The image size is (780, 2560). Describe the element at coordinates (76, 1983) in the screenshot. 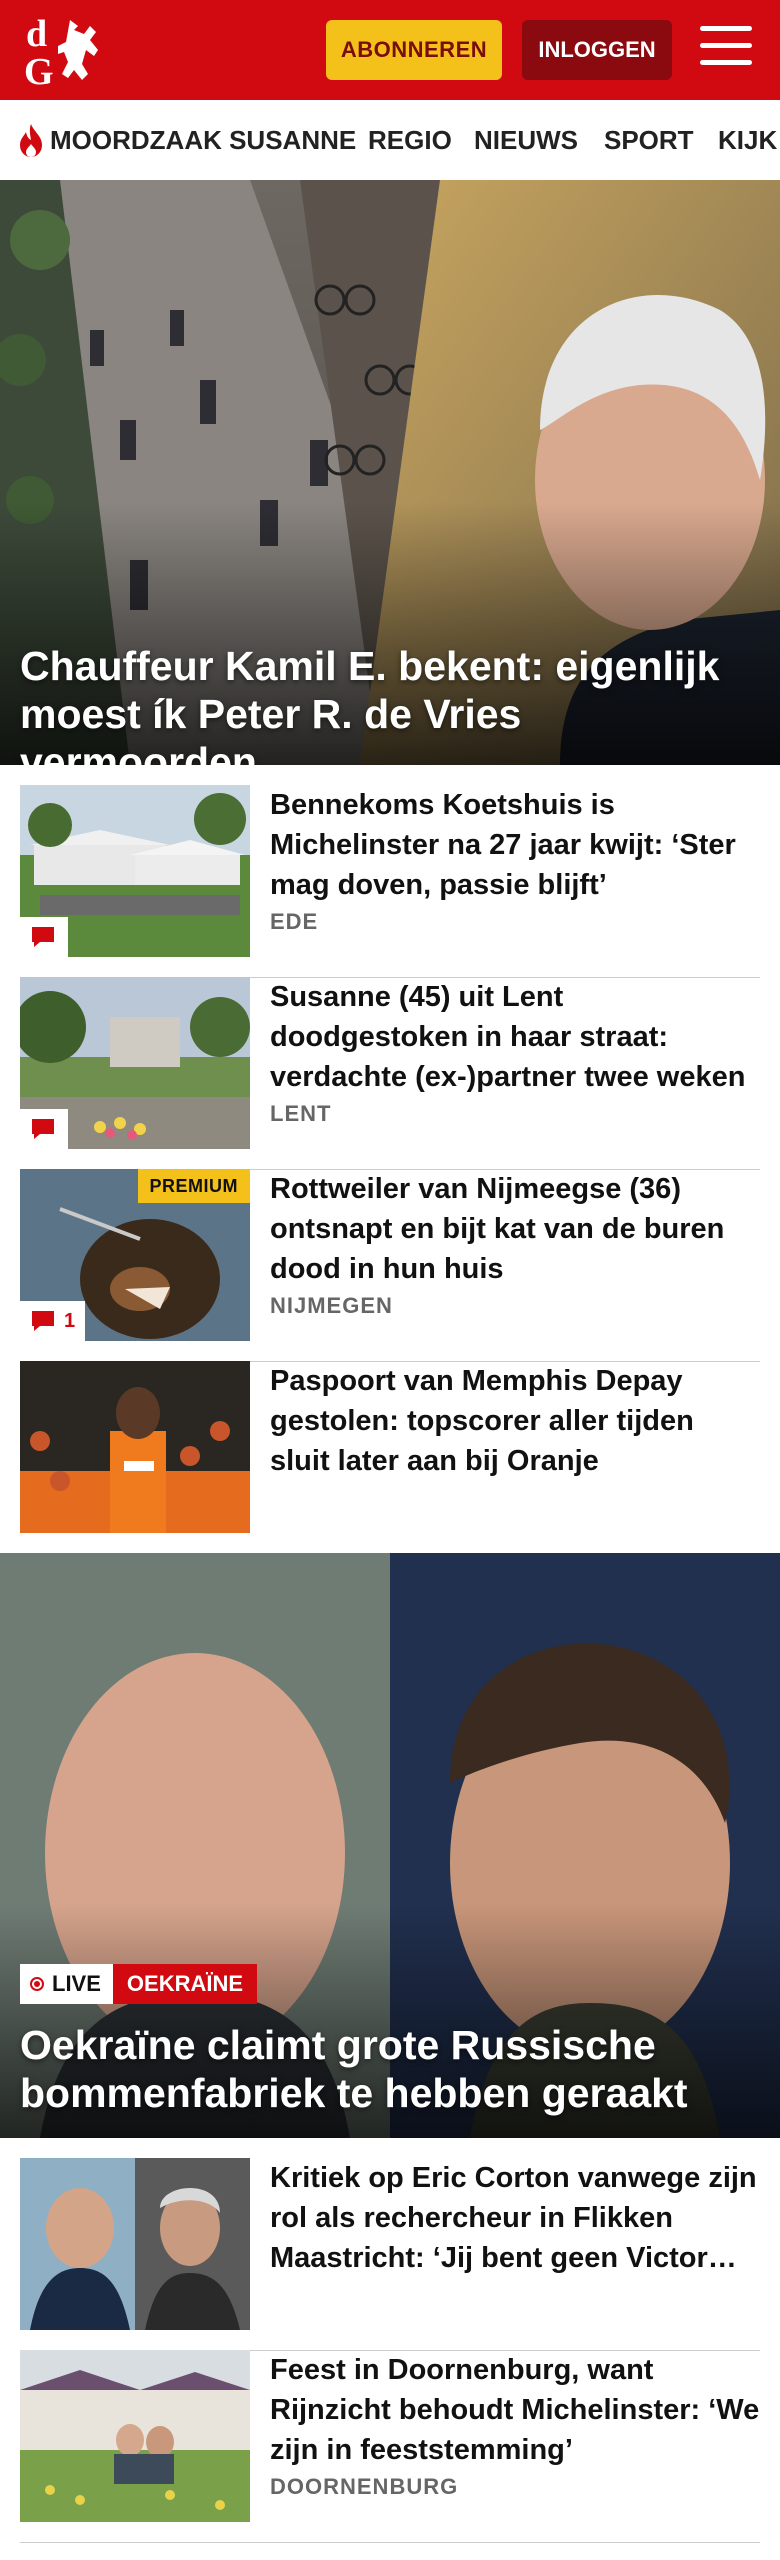

I see `live-label: LIVE` at that location.